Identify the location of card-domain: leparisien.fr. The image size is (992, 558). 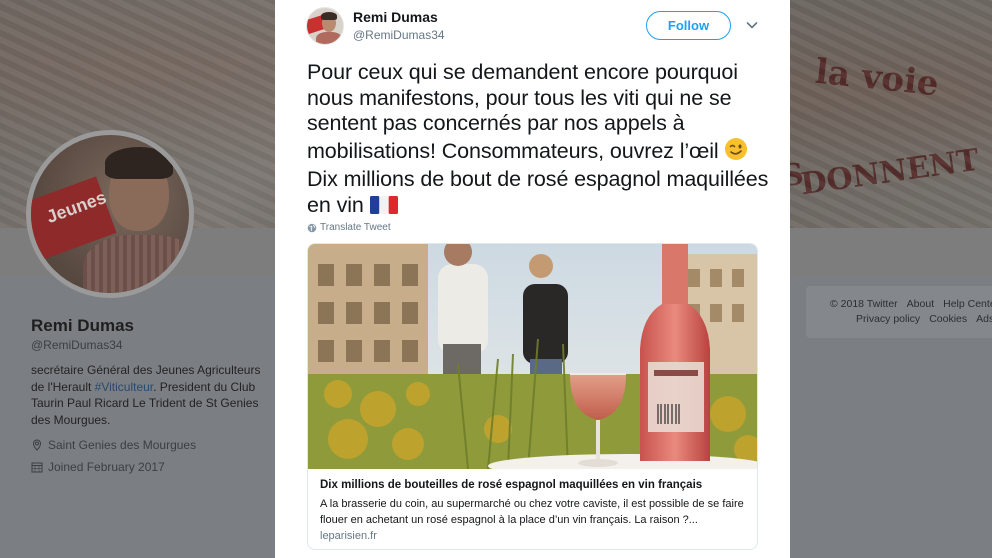
(348, 536).